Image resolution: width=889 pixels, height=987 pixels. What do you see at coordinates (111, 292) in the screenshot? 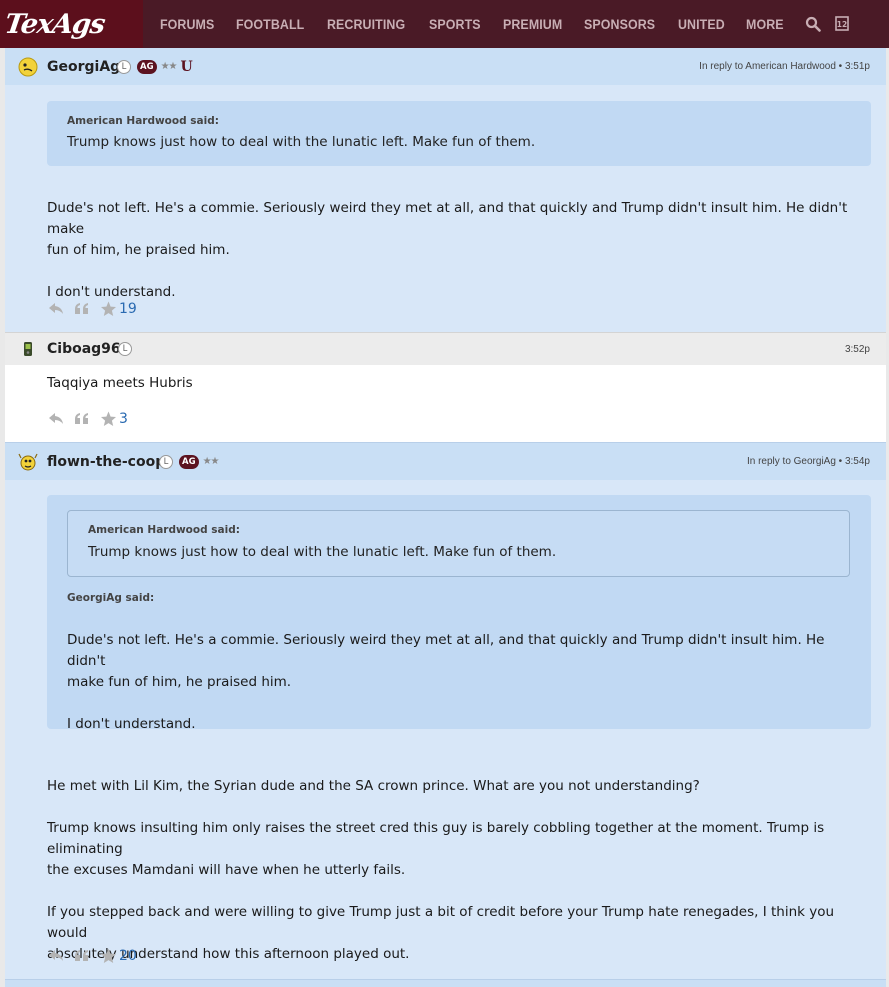
I see `body-line: I don't understand.` at bounding box center [111, 292].